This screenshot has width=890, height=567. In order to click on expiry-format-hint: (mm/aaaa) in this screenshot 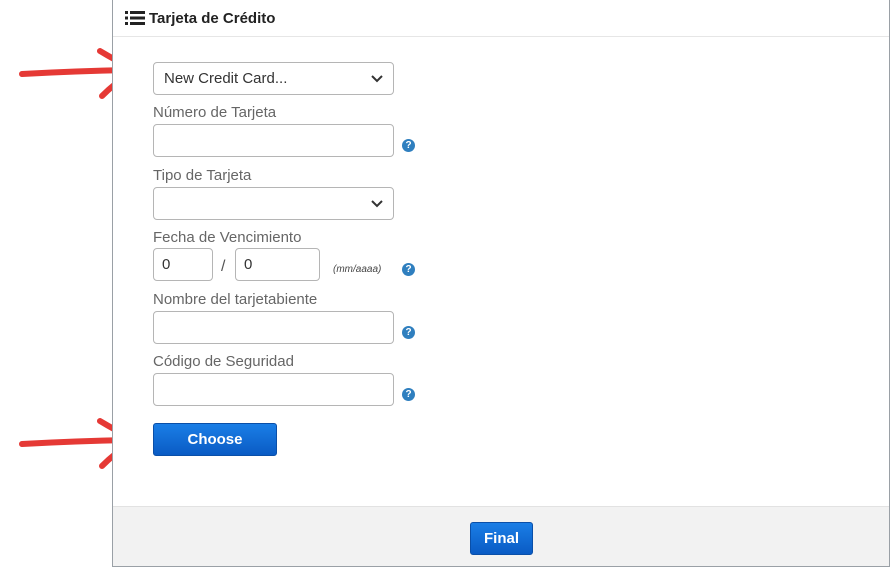, I will do `click(357, 269)`.